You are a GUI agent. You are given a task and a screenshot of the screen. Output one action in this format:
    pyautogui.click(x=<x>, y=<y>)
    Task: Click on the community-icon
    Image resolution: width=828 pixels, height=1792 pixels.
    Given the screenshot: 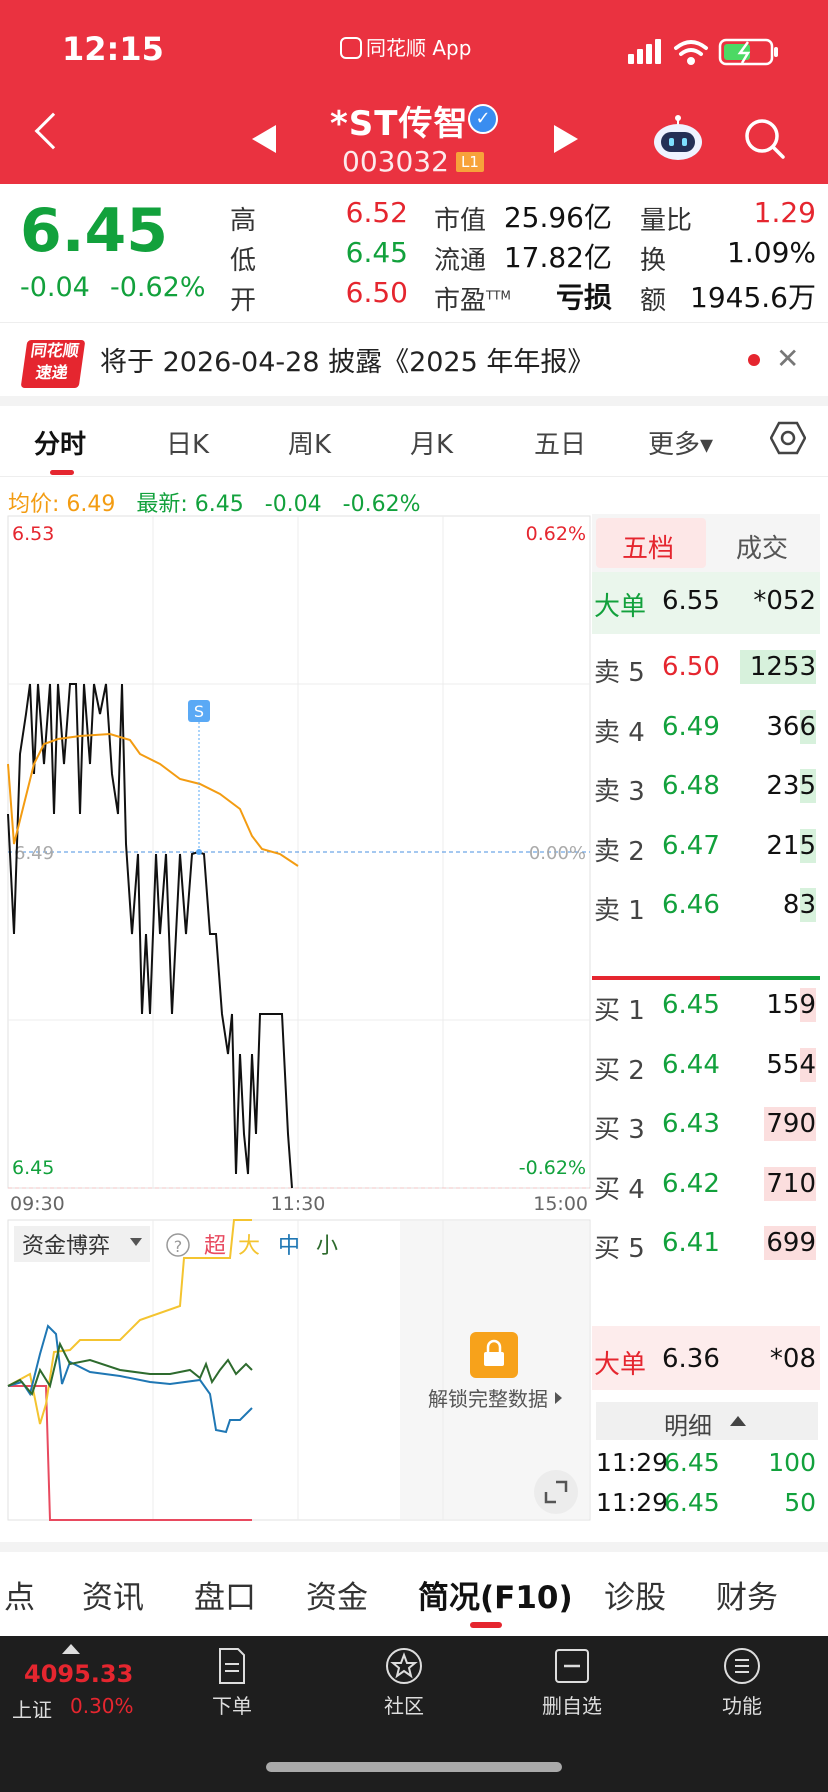 What is the action you would take?
    pyautogui.click(x=404, y=1666)
    